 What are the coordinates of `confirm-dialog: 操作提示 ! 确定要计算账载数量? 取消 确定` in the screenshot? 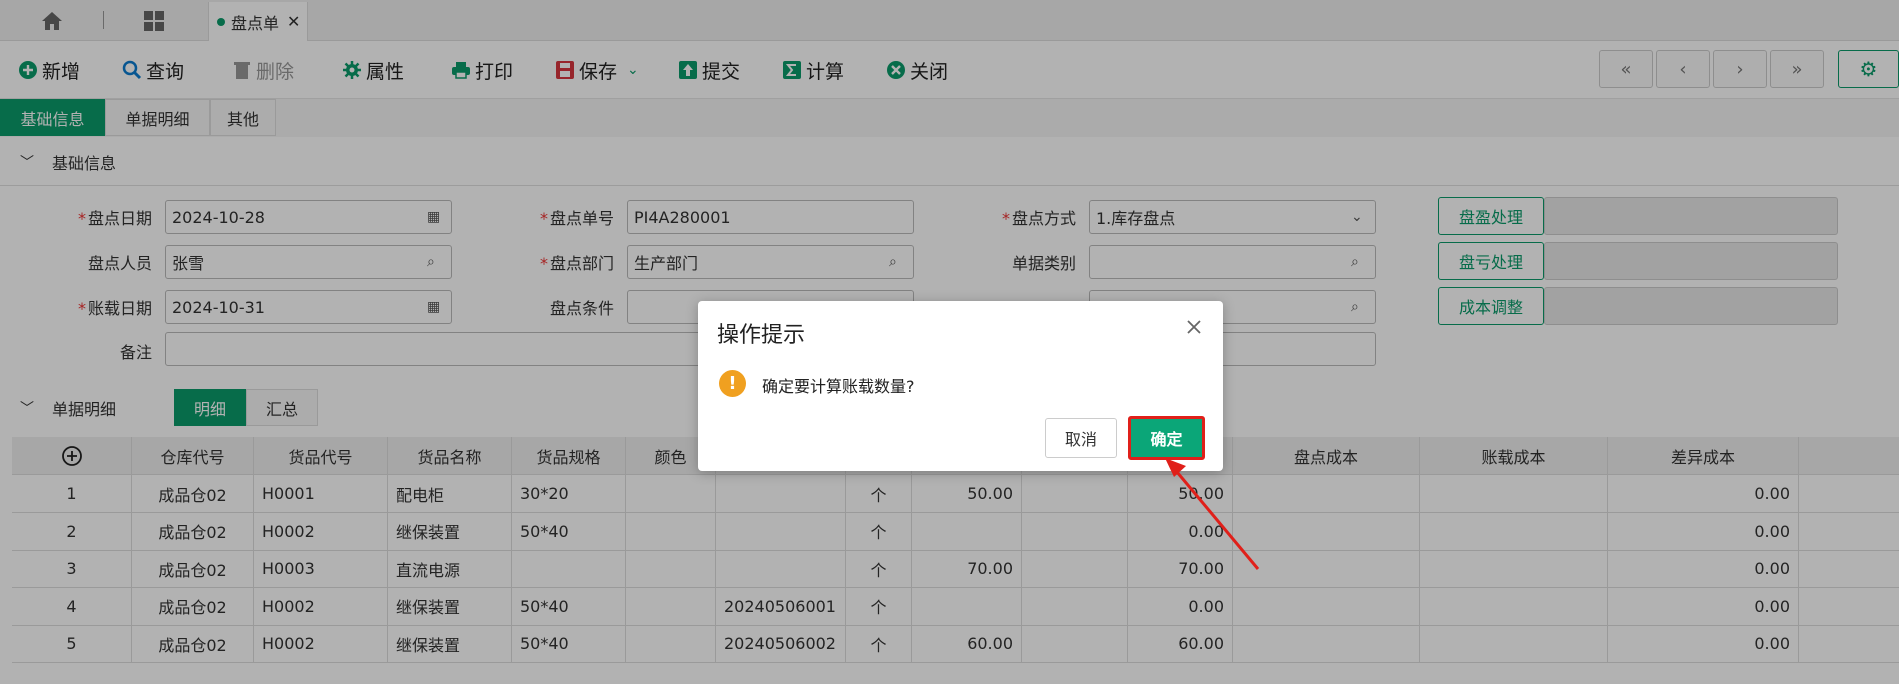 It's located at (960, 386).